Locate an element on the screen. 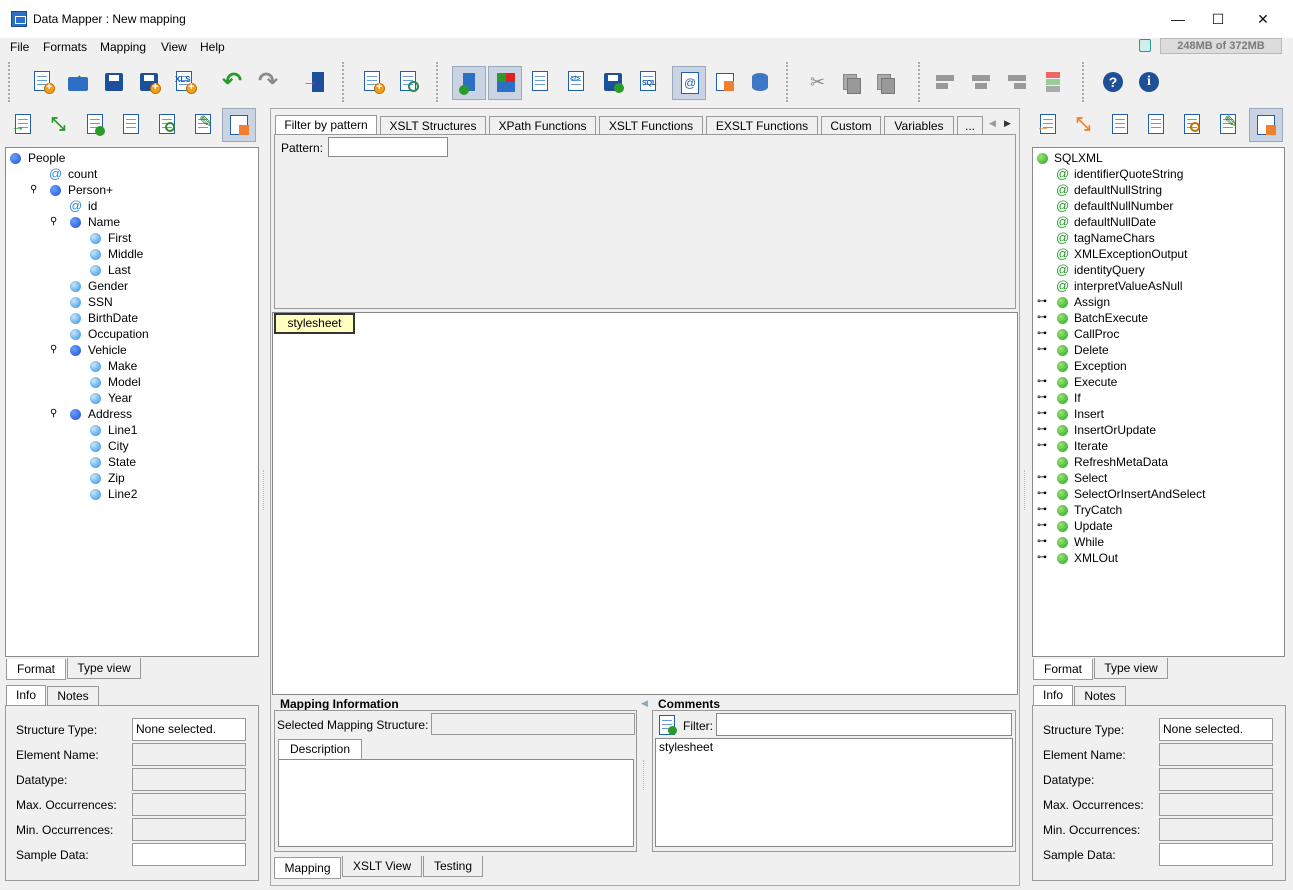 This screenshot has height=890, width=1293. redo-icon: ↷ is located at coordinates (269, 81).